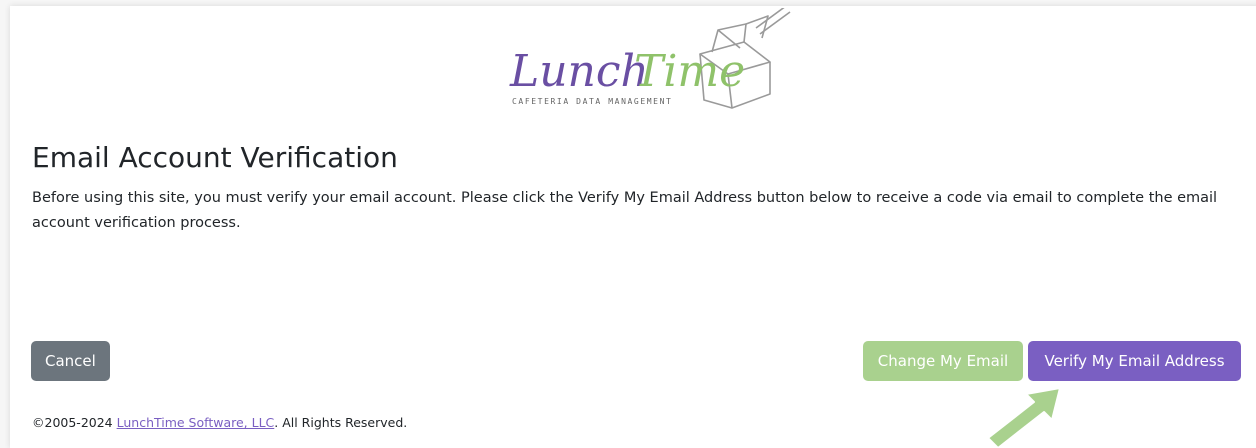 The image size is (1256, 448). I want to click on lunchbox-icon: Lunch Time CAFETERIA DATA MANAGEMENT, so click(650, 58).